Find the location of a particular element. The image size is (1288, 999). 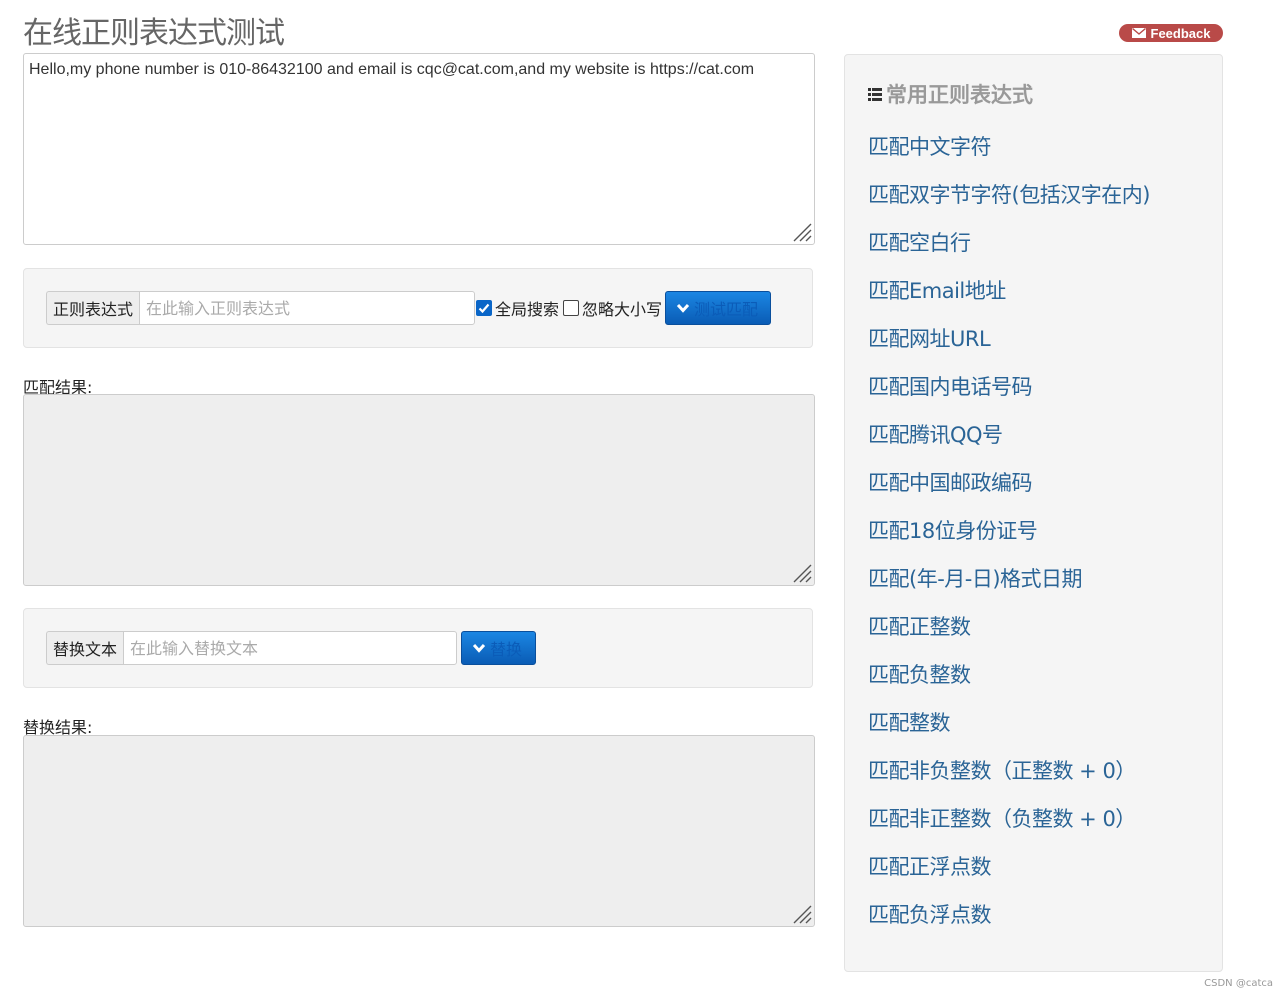

check-icon is located at coordinates (484, 308).